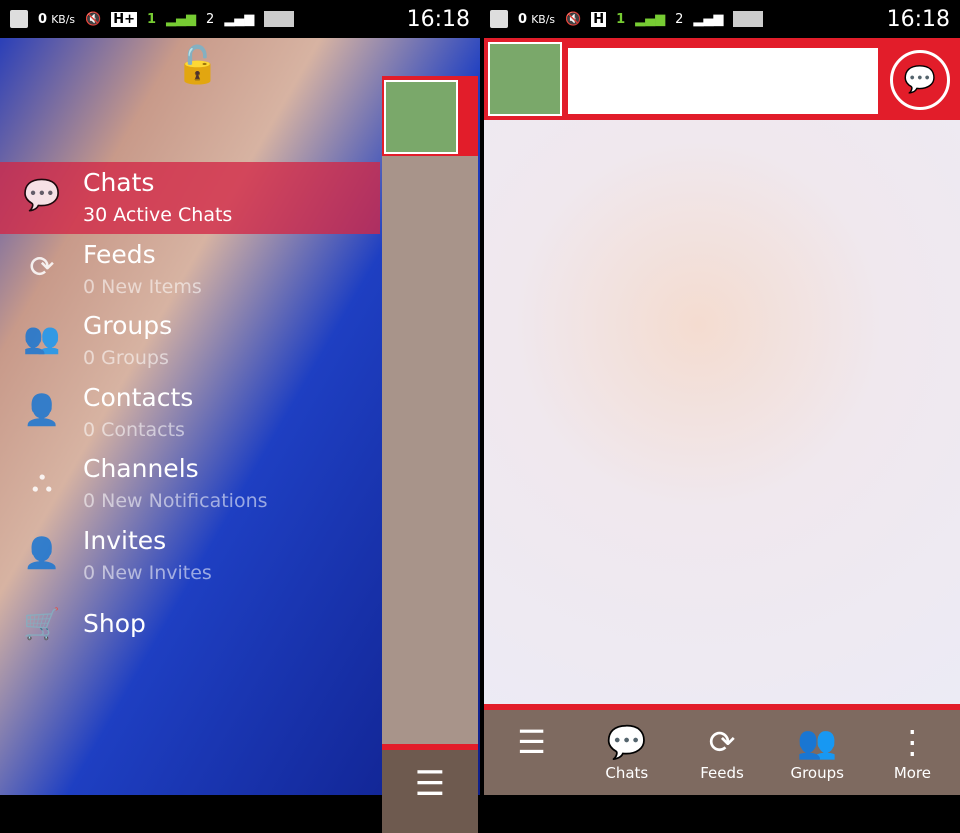 The width and height of the screenshot is (960, 833). Describe the element at coordinates (42, 410) in the screenshot. I see `contact-icon: 👤` at that location.